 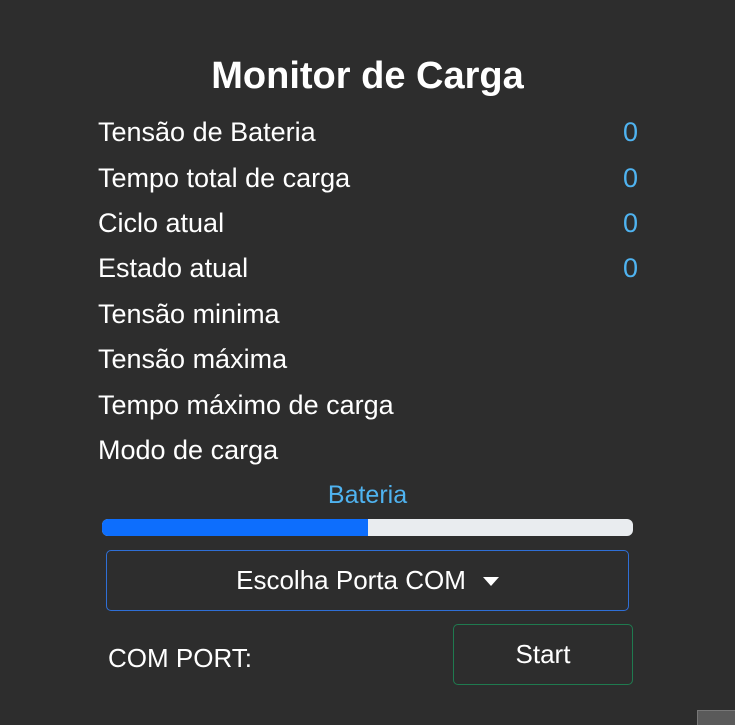 What do you see at coordinates (368, 314) in the screenshot?
I see `row-min-voltage: Tensão minima` at bounding box center [368, 314].